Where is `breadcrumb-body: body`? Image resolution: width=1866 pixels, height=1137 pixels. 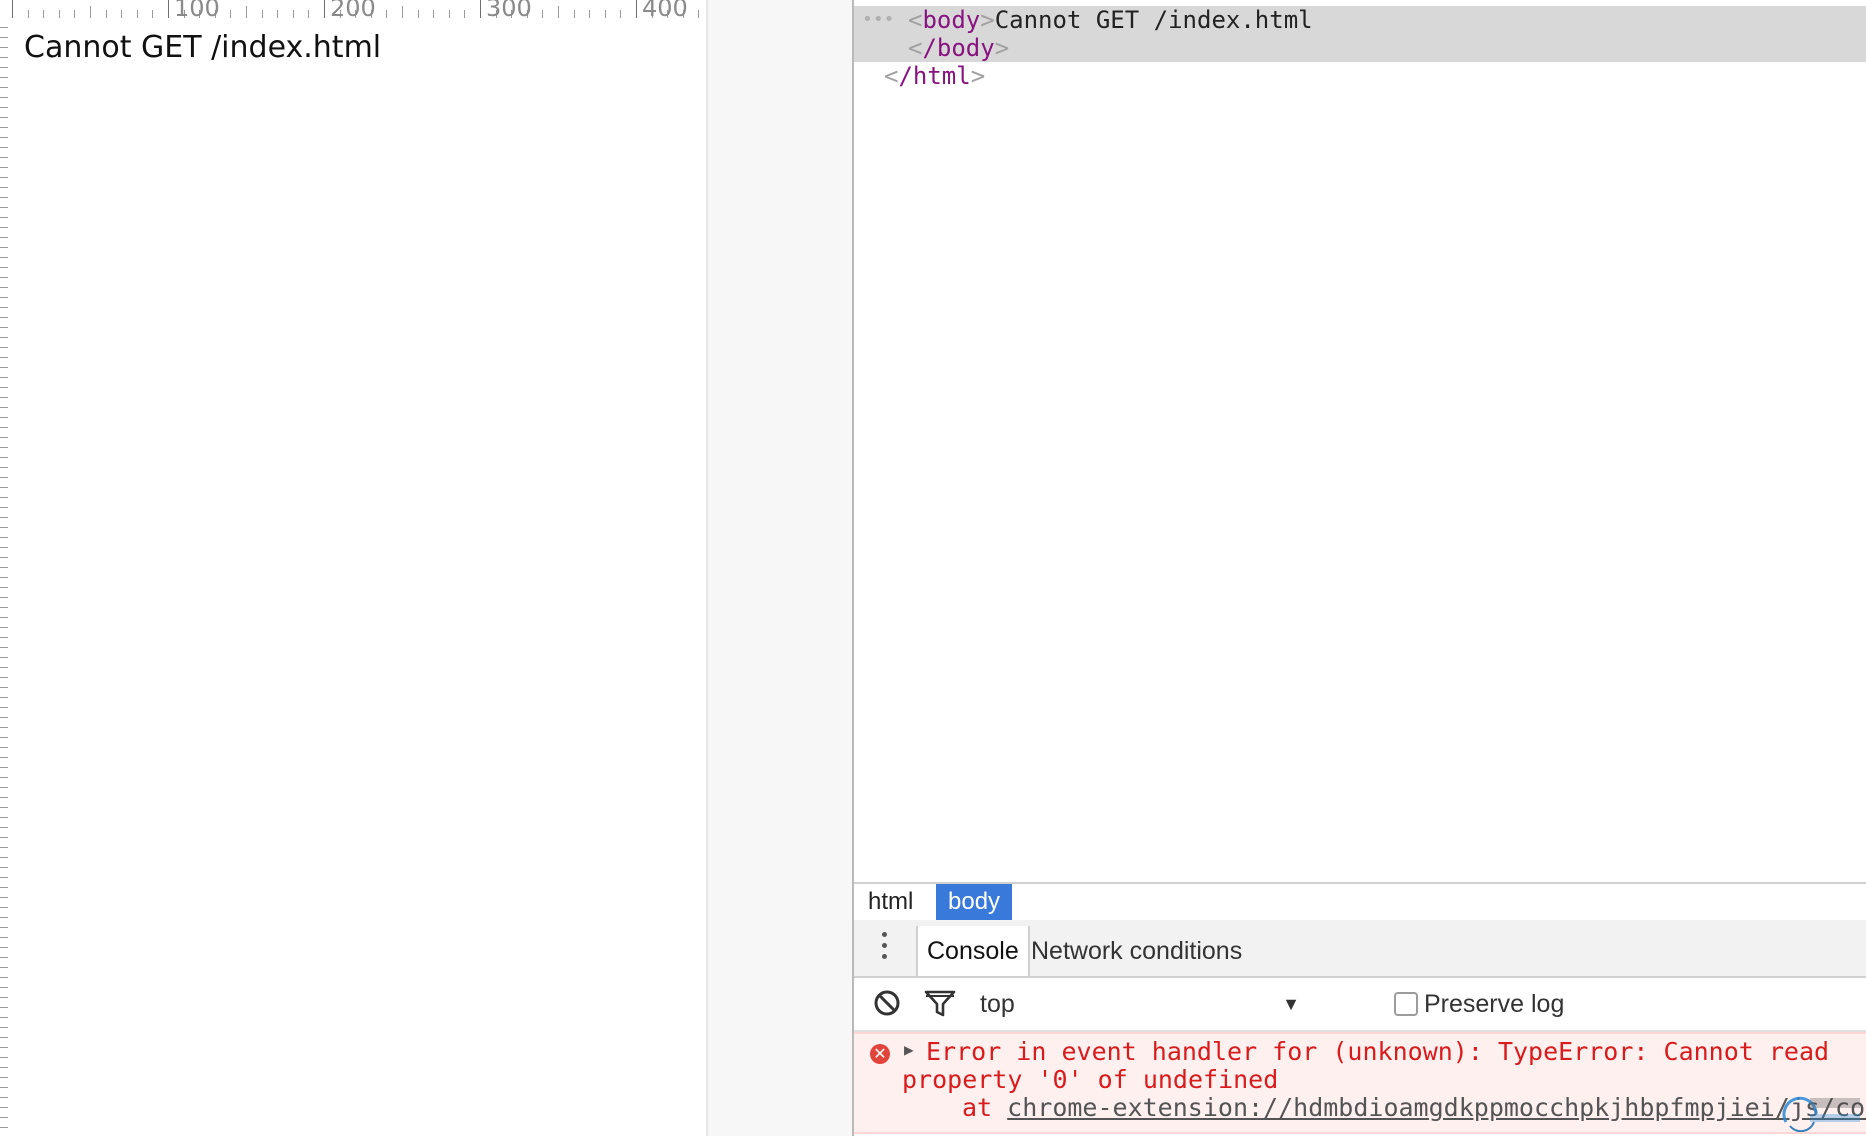 breadcrumb-body: body is located at coordinates (974, 902).